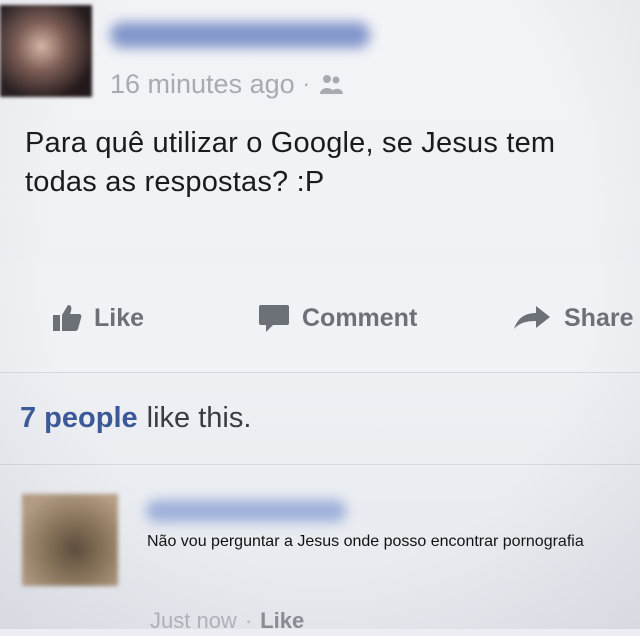 Image resolution: width=640 pixels, height=636 pixels. What do you see at coordinates (274, 318) in the screenshot?
I see `speech-bubble-icon` at bounding box center [274, 318].